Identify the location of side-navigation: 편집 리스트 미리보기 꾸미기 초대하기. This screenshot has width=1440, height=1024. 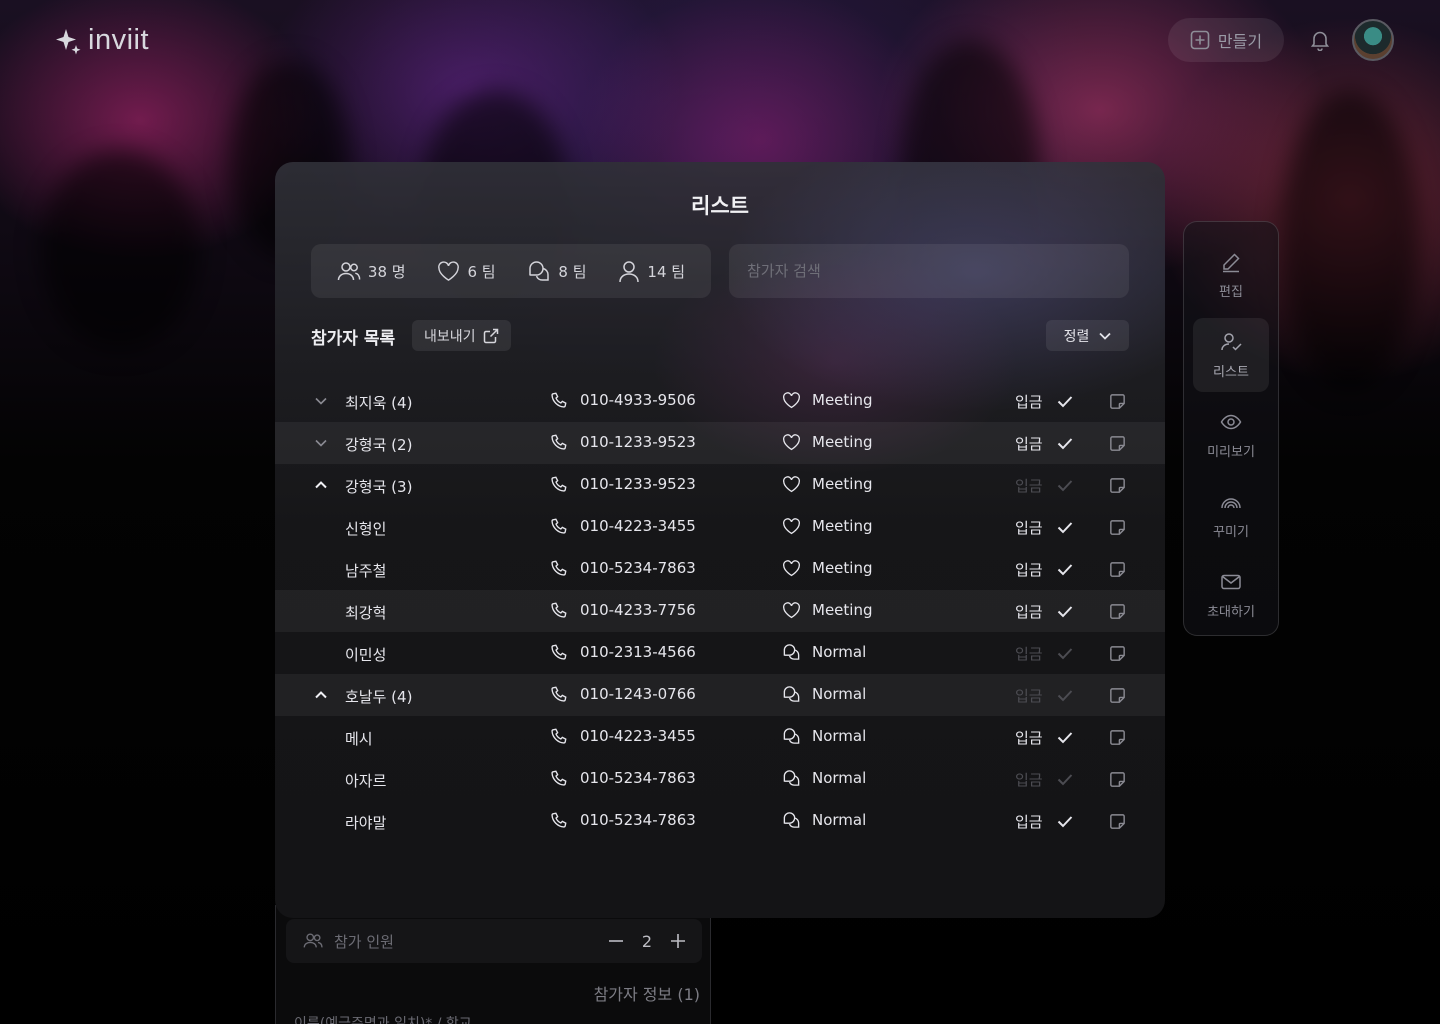
(1231, 428).